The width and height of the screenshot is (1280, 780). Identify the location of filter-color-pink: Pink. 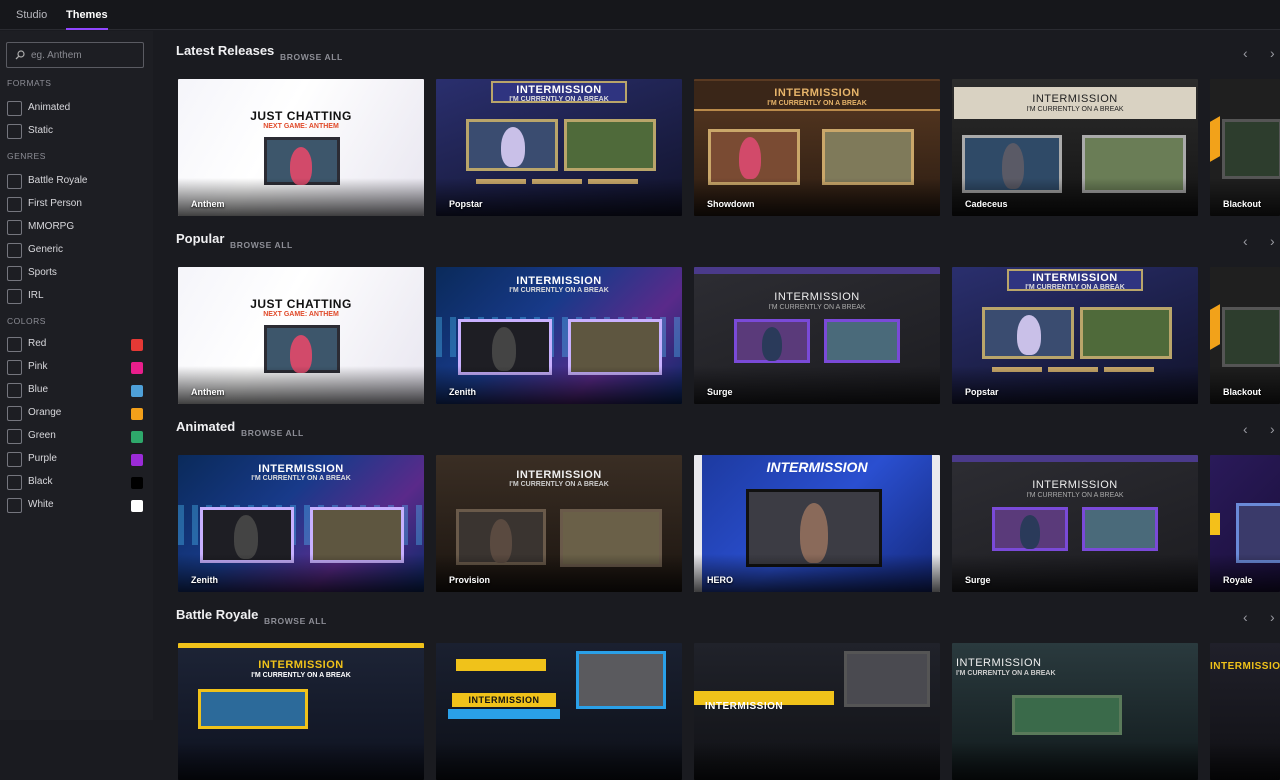
(77, 368).